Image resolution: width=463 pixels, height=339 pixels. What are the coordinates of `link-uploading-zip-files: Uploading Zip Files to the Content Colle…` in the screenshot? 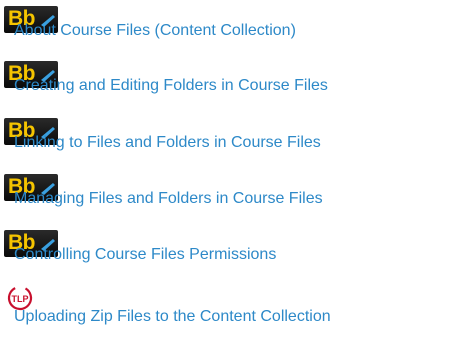 It's located at (172, 317).